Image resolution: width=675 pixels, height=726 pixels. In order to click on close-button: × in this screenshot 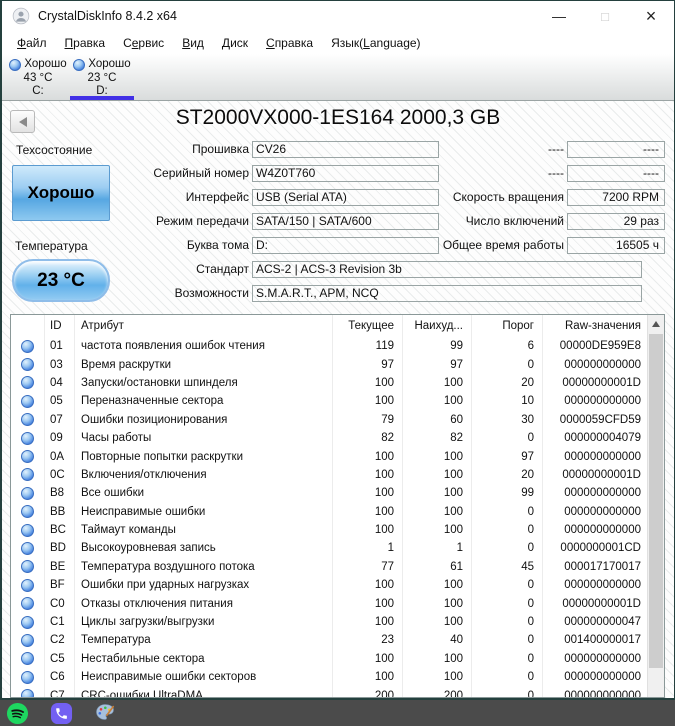, I will do `click(651, 16)`.